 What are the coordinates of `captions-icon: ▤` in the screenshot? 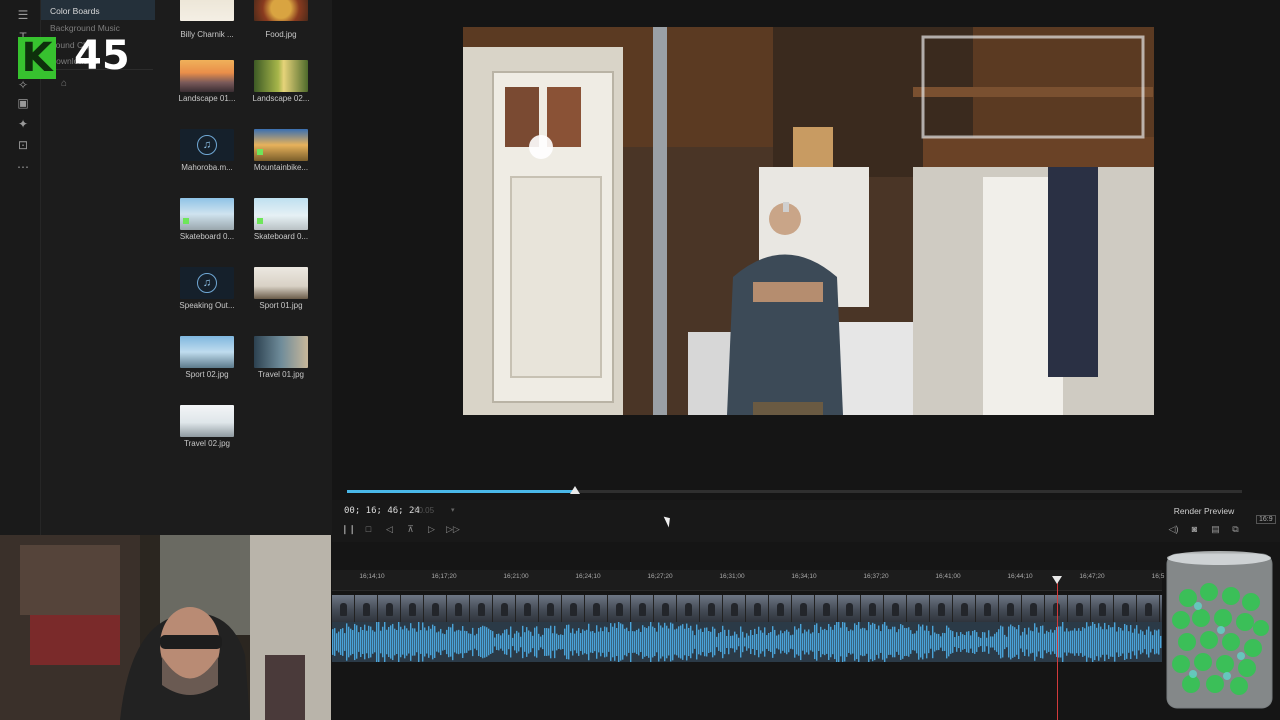 It's located at (1215, 529).